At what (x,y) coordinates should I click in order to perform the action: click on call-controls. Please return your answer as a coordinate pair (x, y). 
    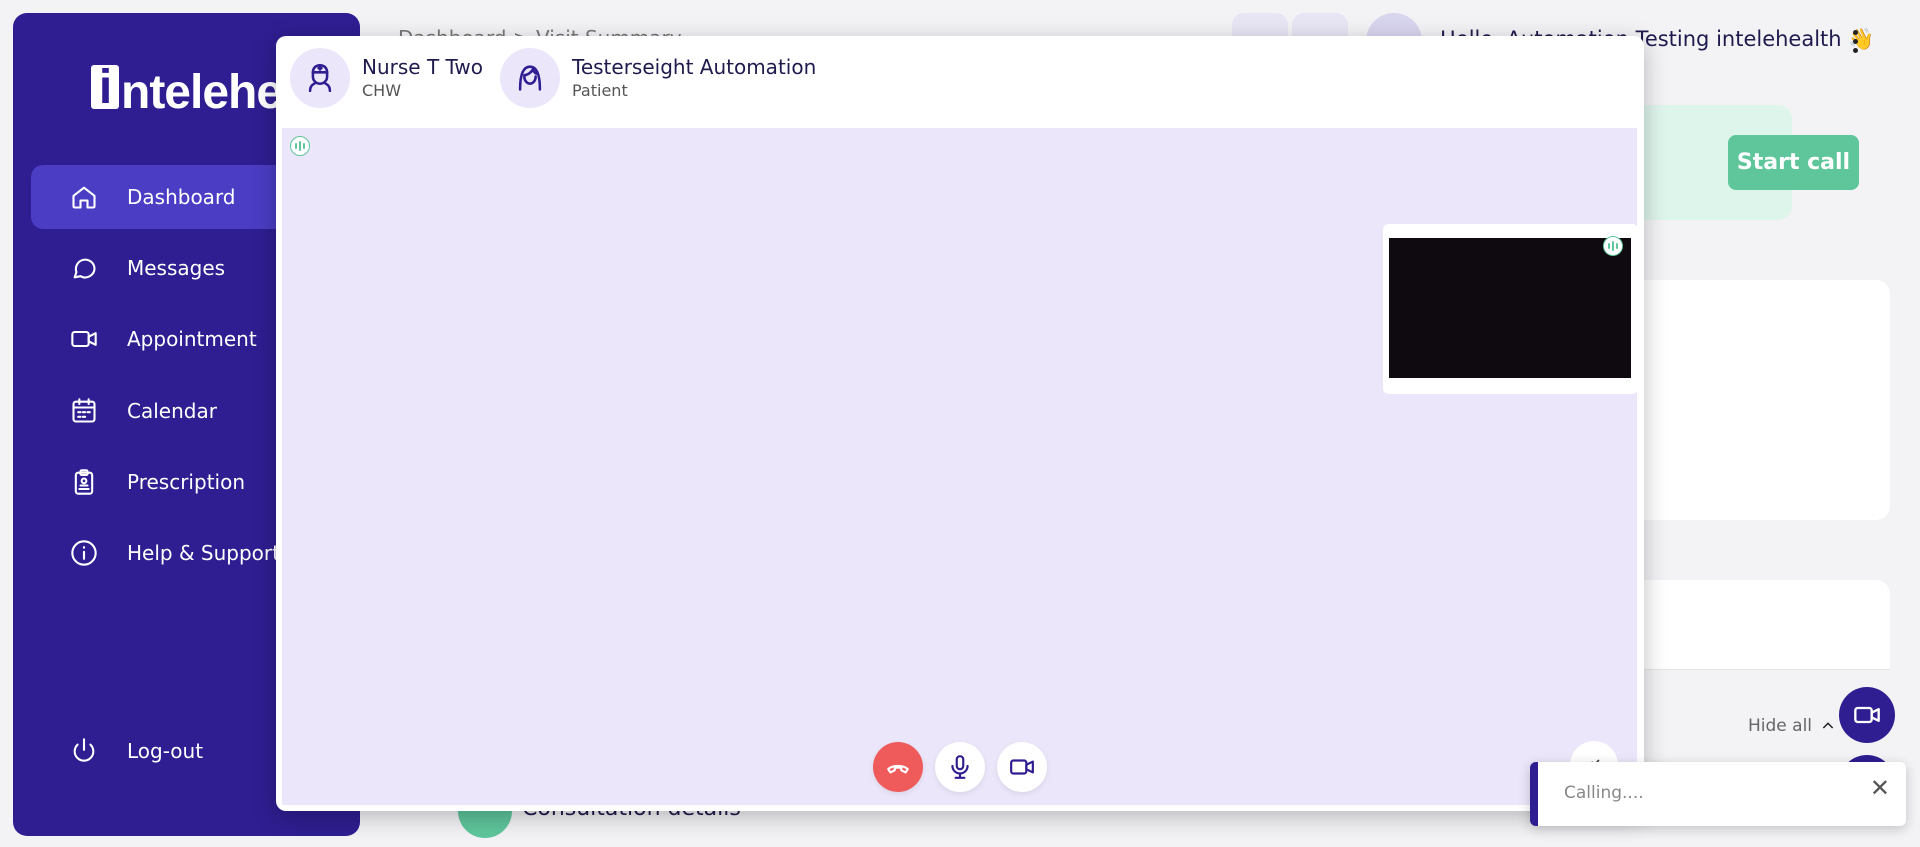
    Looking at the image, I should click on (960, 768).